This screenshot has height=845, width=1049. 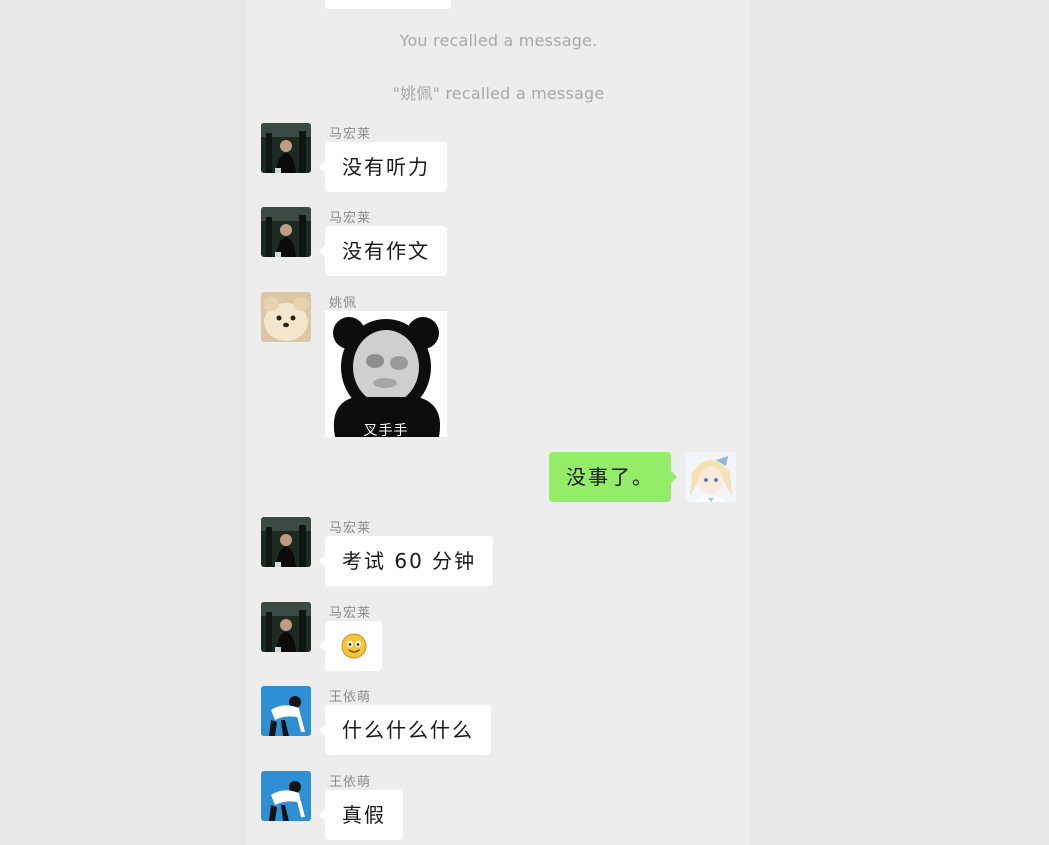 What do you see at coordinates (354, 646) in the screenshot?
I see `smile-emoji-icon` at bounding box center [354, 646].